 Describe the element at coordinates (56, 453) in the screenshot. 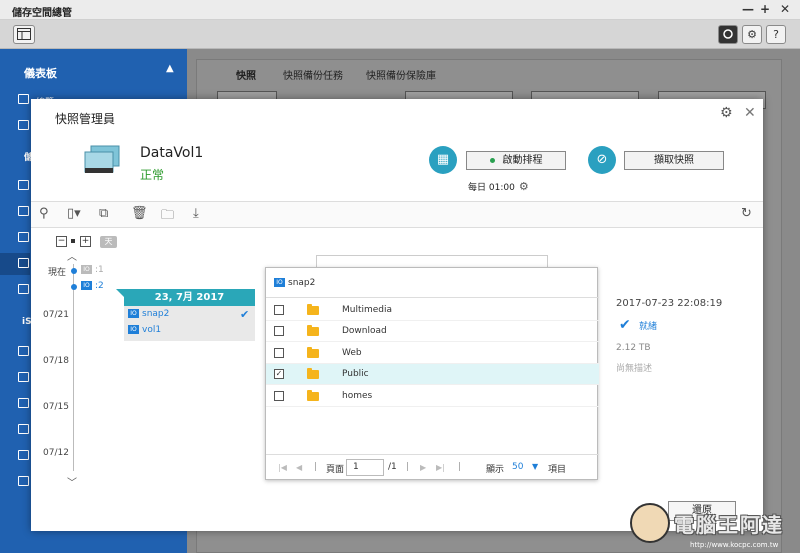

I see `timeline-date: 07/12` at that location.